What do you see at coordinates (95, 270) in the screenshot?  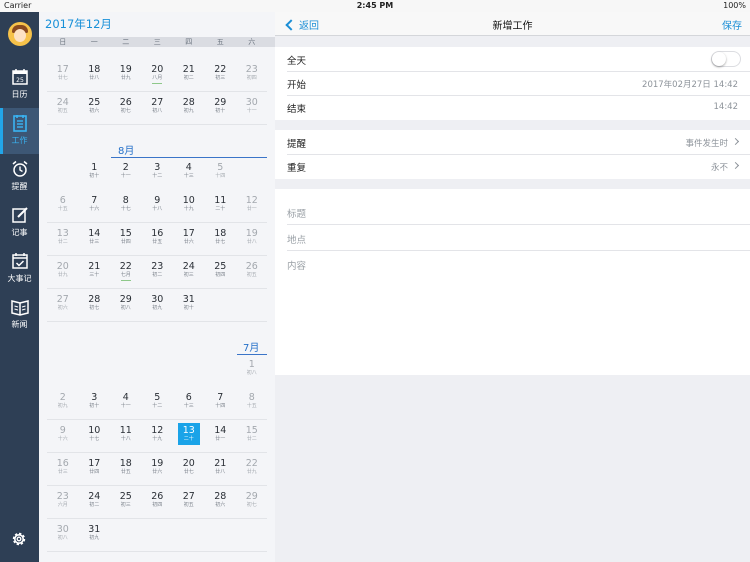 I see `calendar-day: 21 三十` at bounding box center [95, 270].